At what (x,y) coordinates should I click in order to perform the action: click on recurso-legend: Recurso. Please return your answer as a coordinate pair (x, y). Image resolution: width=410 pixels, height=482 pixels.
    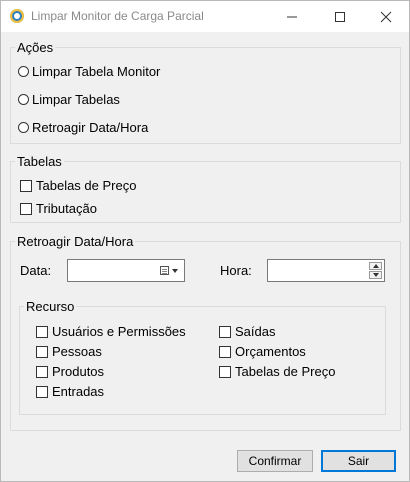
    Looking at the image, I should click on (50, 306).